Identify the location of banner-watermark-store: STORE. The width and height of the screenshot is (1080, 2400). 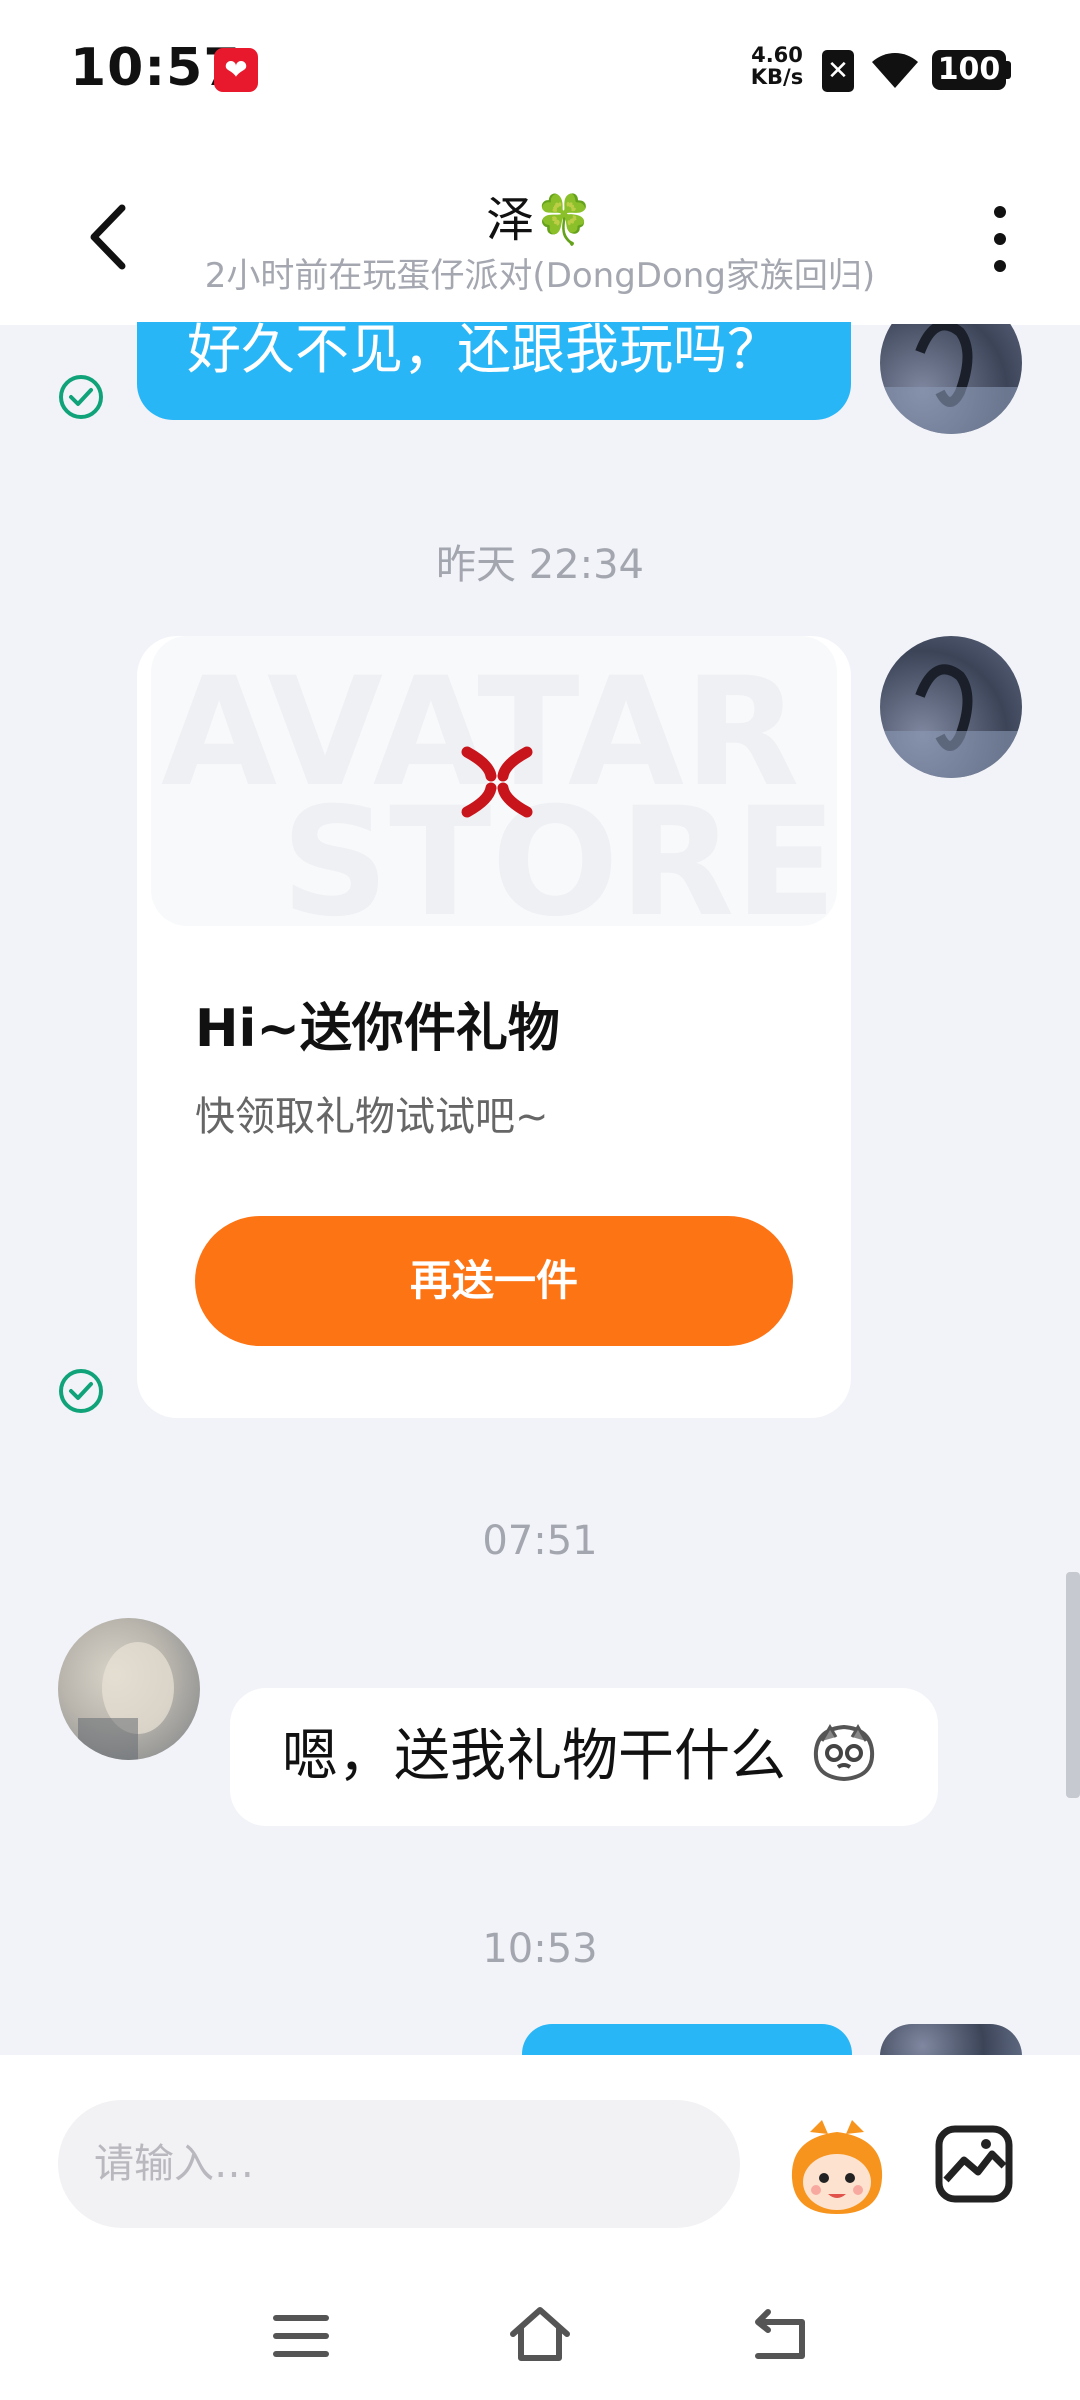
(559, 851).